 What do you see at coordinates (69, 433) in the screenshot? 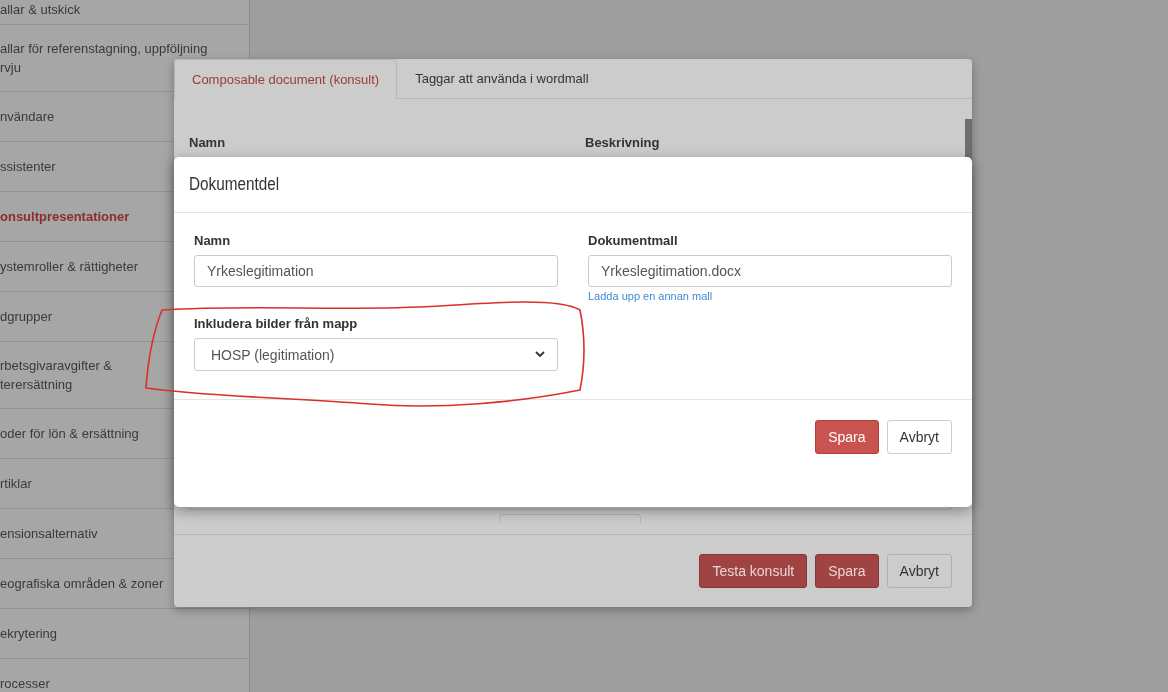
I see `sidebar-item: oder för lön & ersättning` at bounding box center [69, 433].